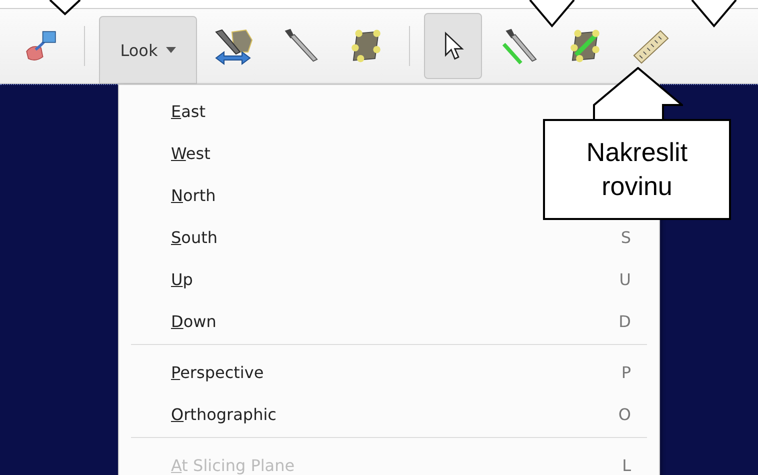 This screenshot has height=475, width=758. What do you see at coordinates (389, 321) in the screenshot?
I see `menu-item: Down D` at bounding box center [389, 321].